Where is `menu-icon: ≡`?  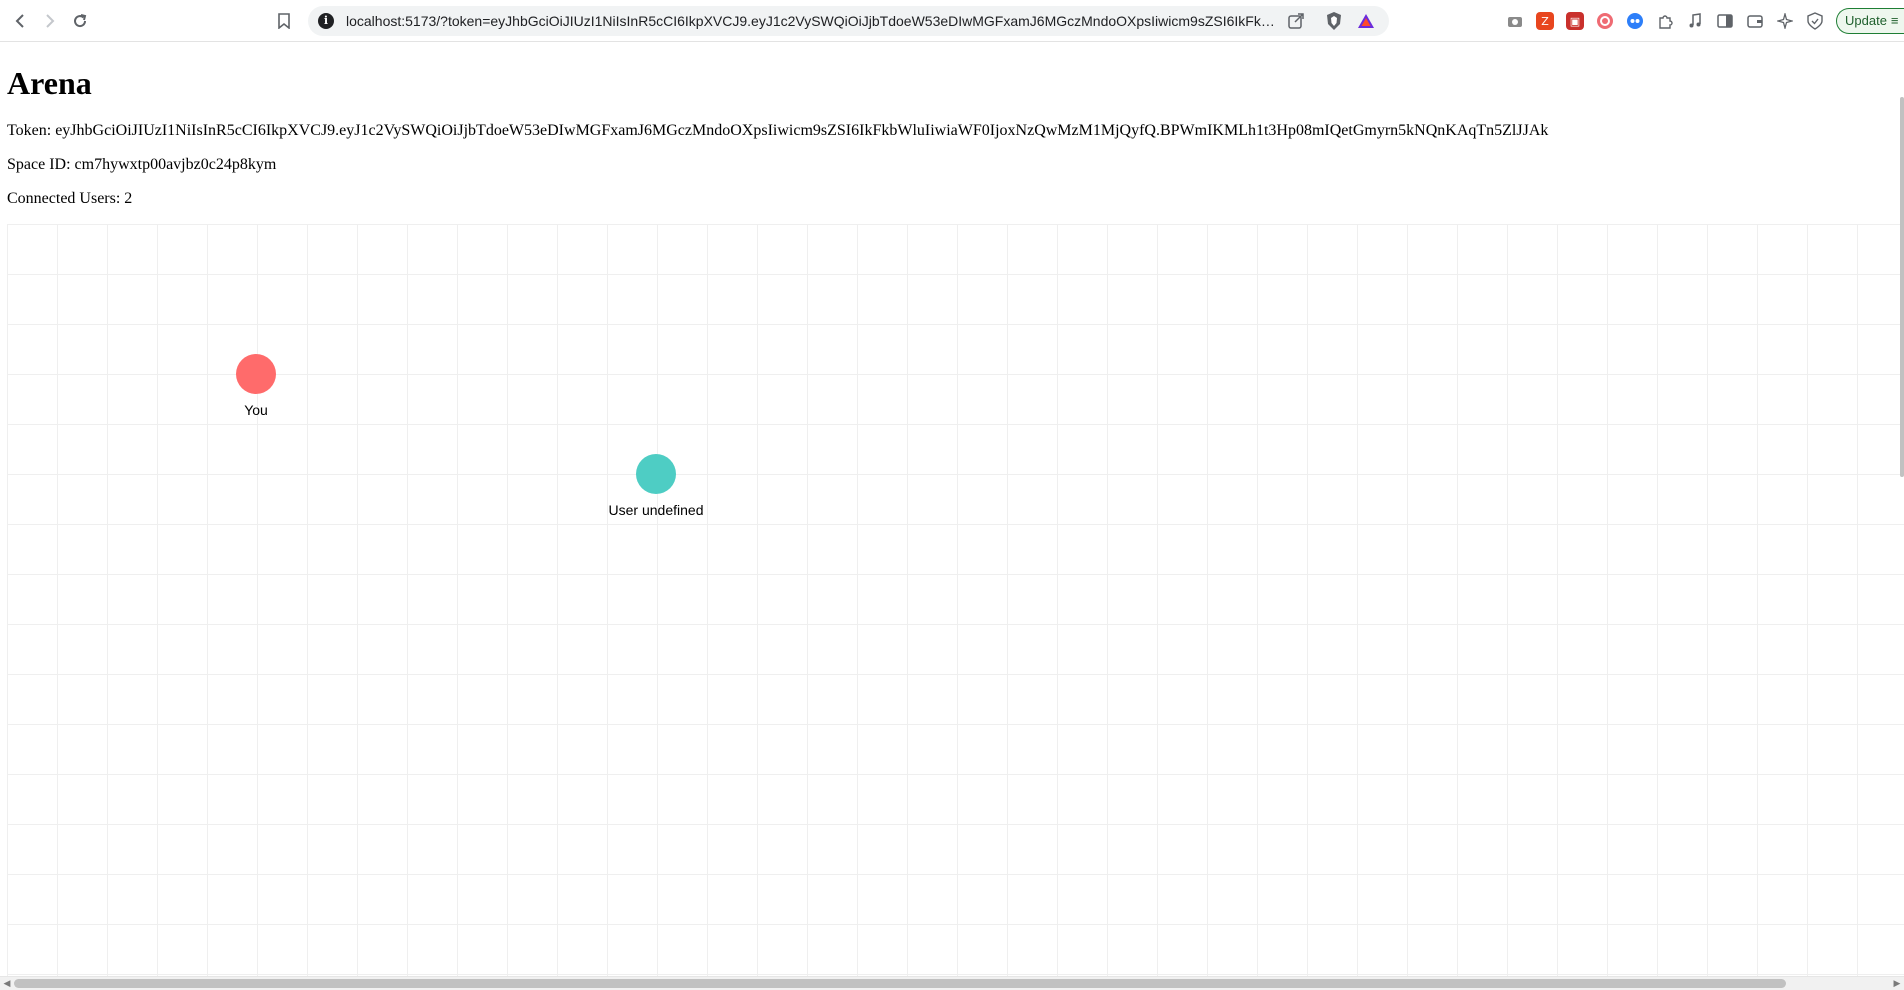 menu-icon: ≡ is located at coordinates (1894, 20).